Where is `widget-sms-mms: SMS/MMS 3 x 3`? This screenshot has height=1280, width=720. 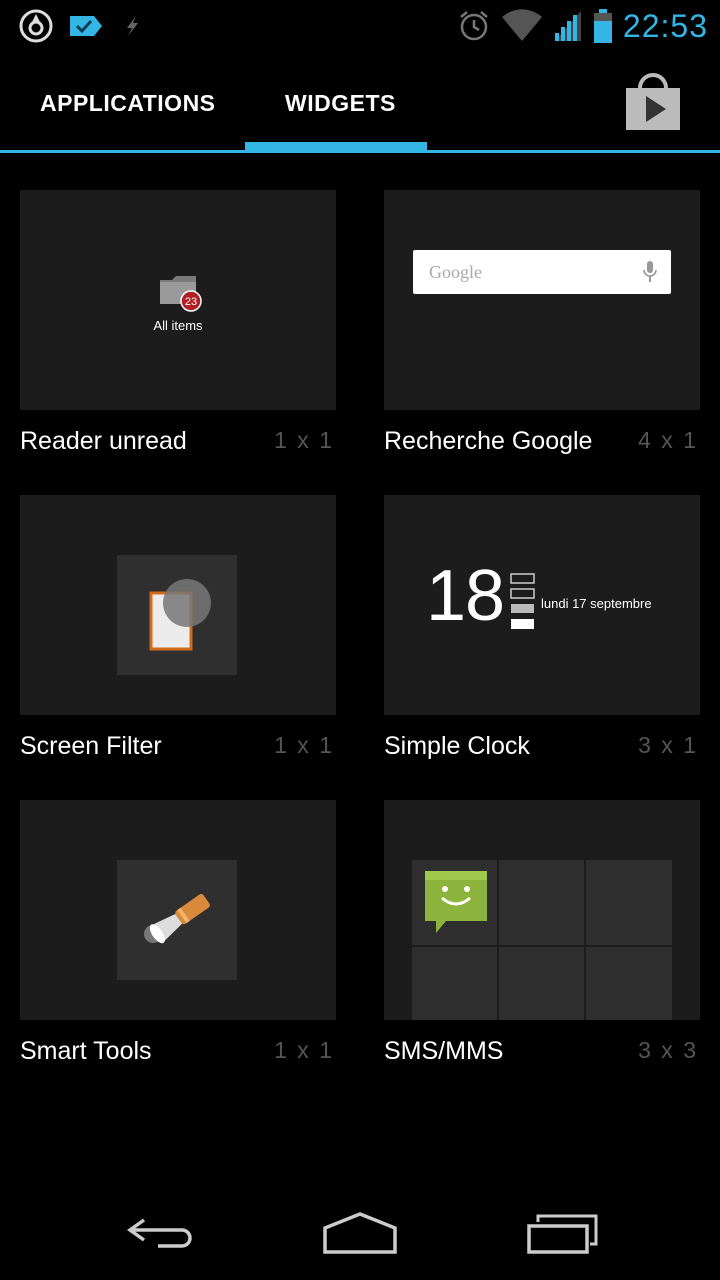
widget-sms-mms: SMS/MMS 3 x 3 is located at coordinates (542, 945).